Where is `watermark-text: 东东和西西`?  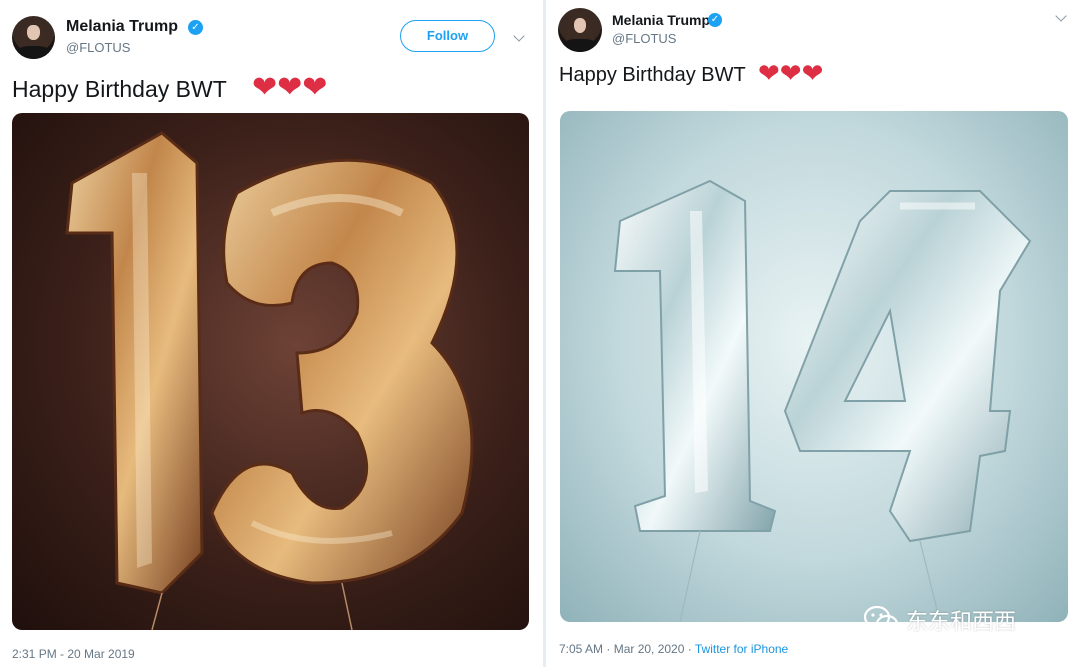 watermark-text: 东东和西西 is located at coordinates (961, 622).